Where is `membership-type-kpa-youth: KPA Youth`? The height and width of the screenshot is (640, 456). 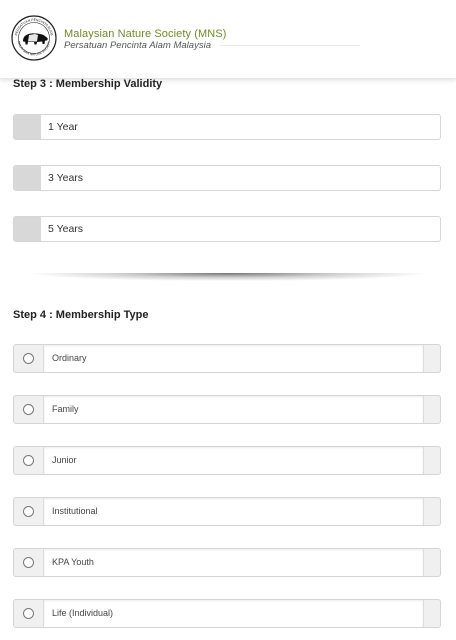 membership-type-kpa-youth: KPA Youth is located at coordinates (227, 562).